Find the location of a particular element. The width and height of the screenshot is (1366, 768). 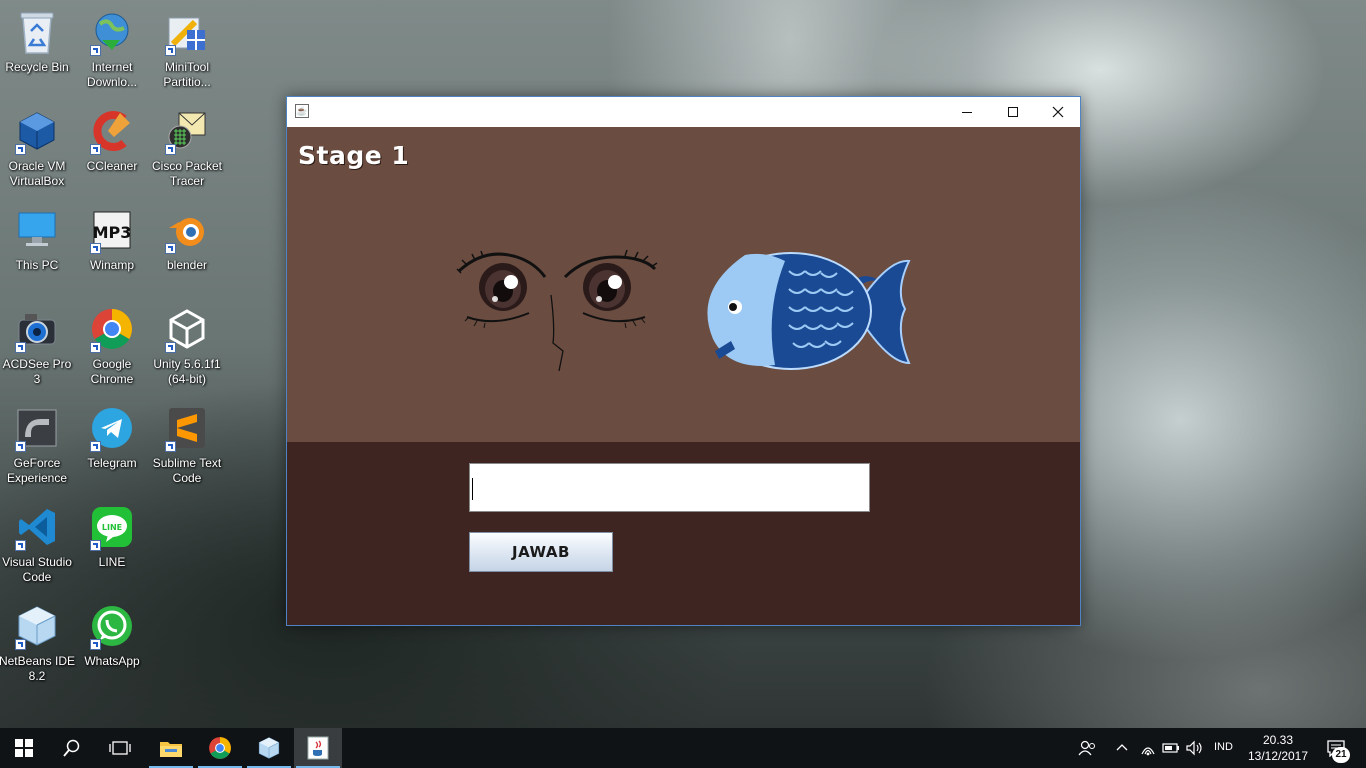

desktop-icon-sublime-text: Sublime Text Code is located at coordinates (187, 445).